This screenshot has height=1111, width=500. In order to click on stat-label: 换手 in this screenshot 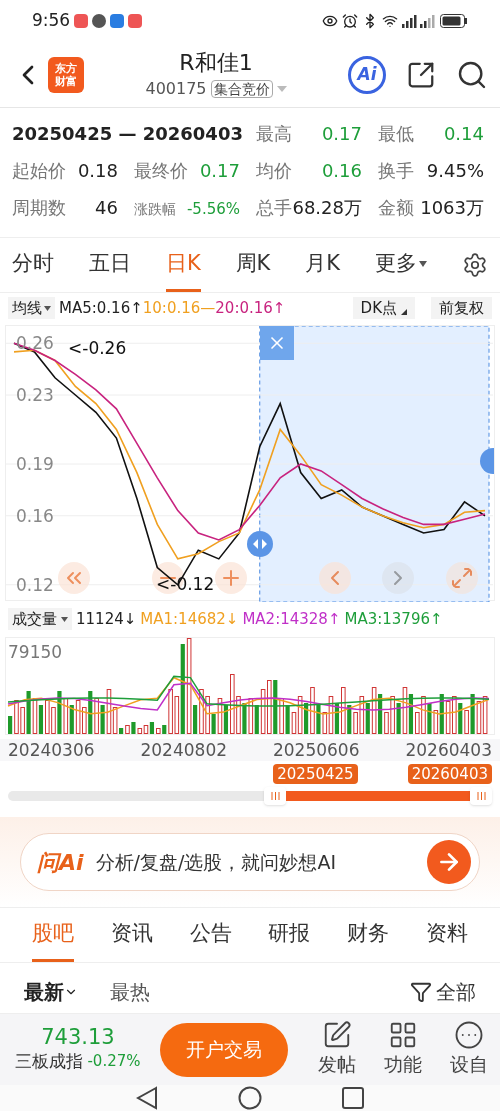, I will do `click(396, 171)`.